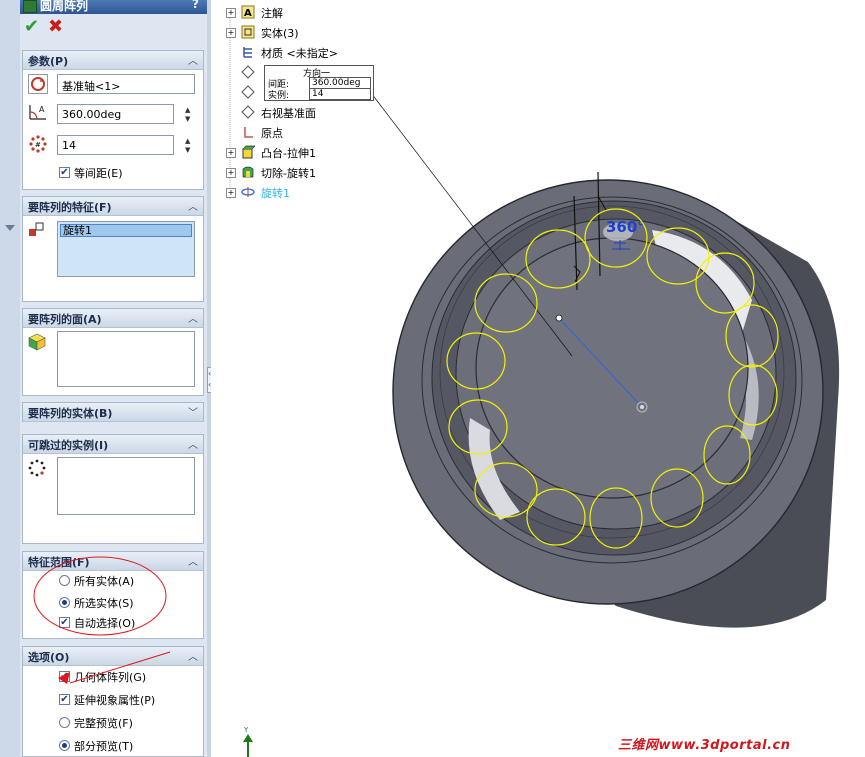 The width and height of the screenshot is (865, 757). Describe the element at coordinates (248, 32) in the screenshot. I see `solid-bodies-icon` at that location.